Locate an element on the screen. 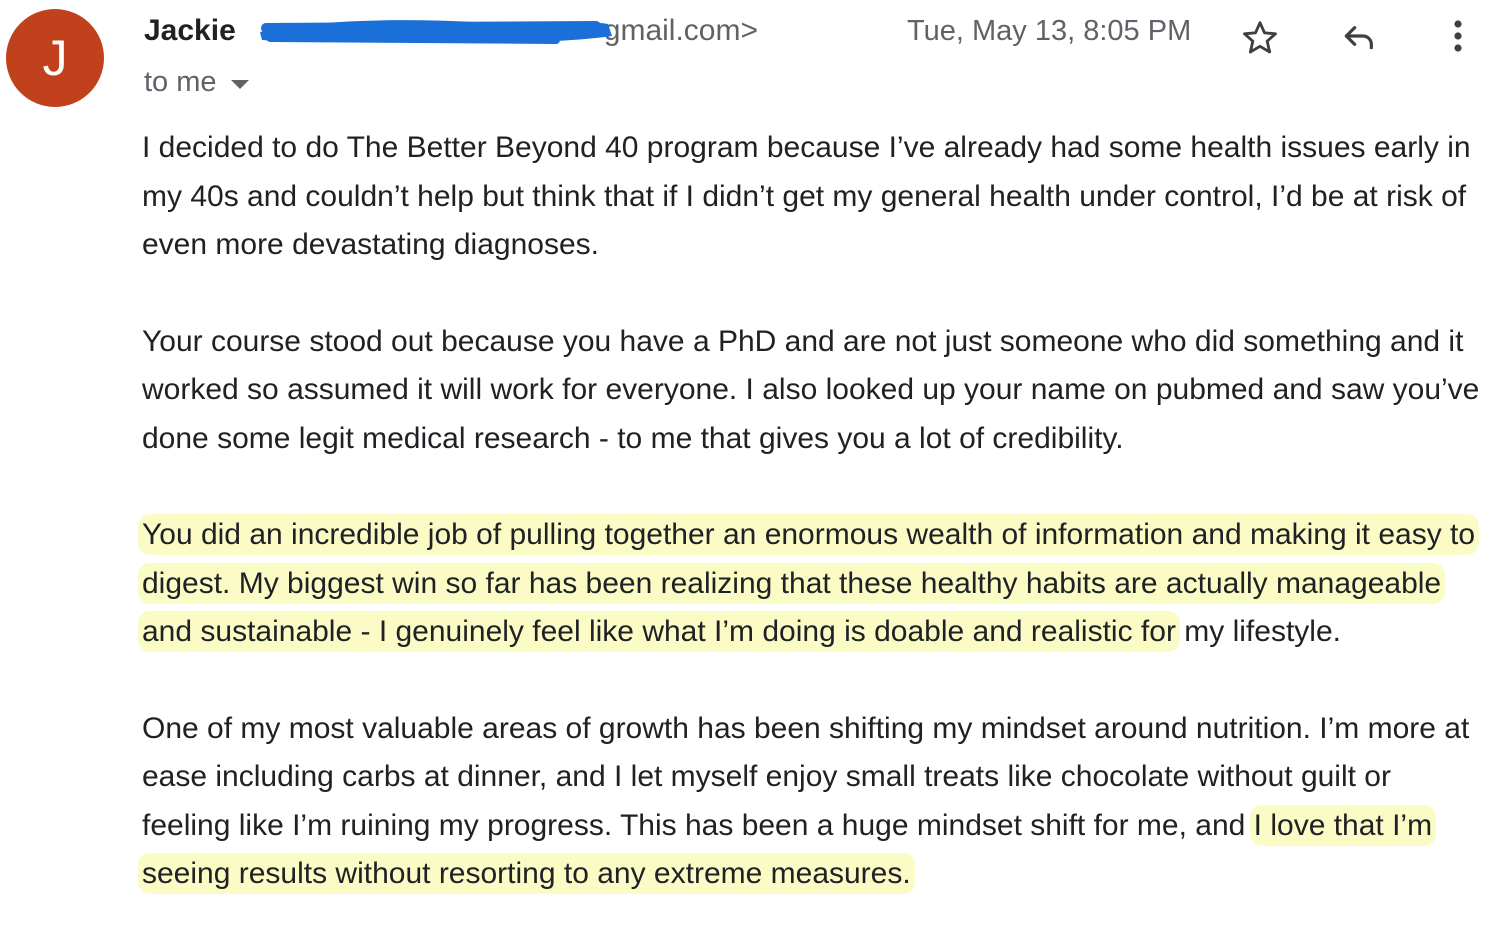  avatar-letter: J is located at coordinates (55, 58).